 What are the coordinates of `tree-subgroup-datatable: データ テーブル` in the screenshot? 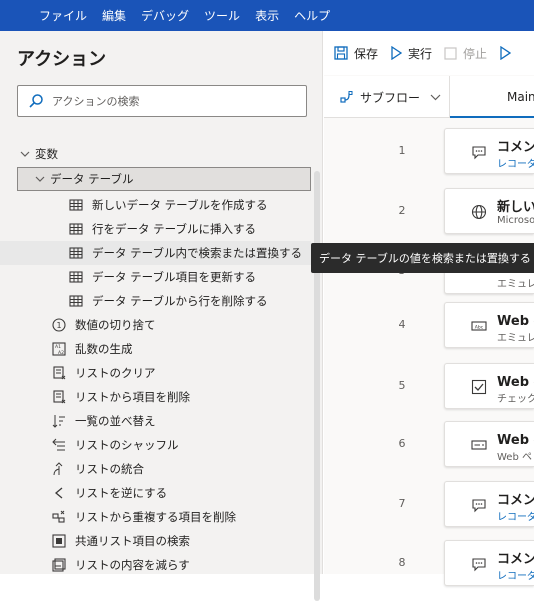 It's located at (164, 179).